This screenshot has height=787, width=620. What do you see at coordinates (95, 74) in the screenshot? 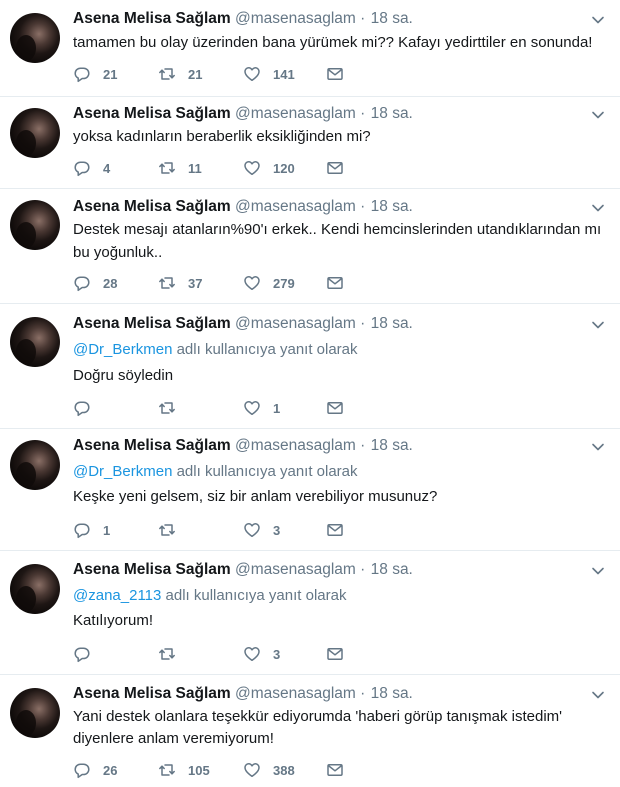
I see `reply-button: 21` at bounding box center [95, 74].